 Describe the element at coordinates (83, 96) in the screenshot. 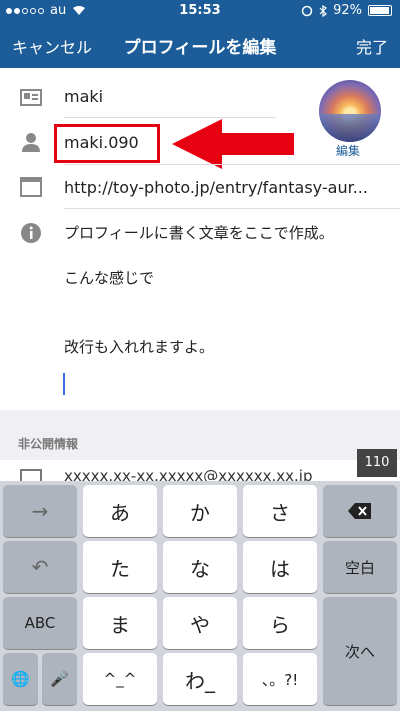

I see `name-field: maki` at that location.